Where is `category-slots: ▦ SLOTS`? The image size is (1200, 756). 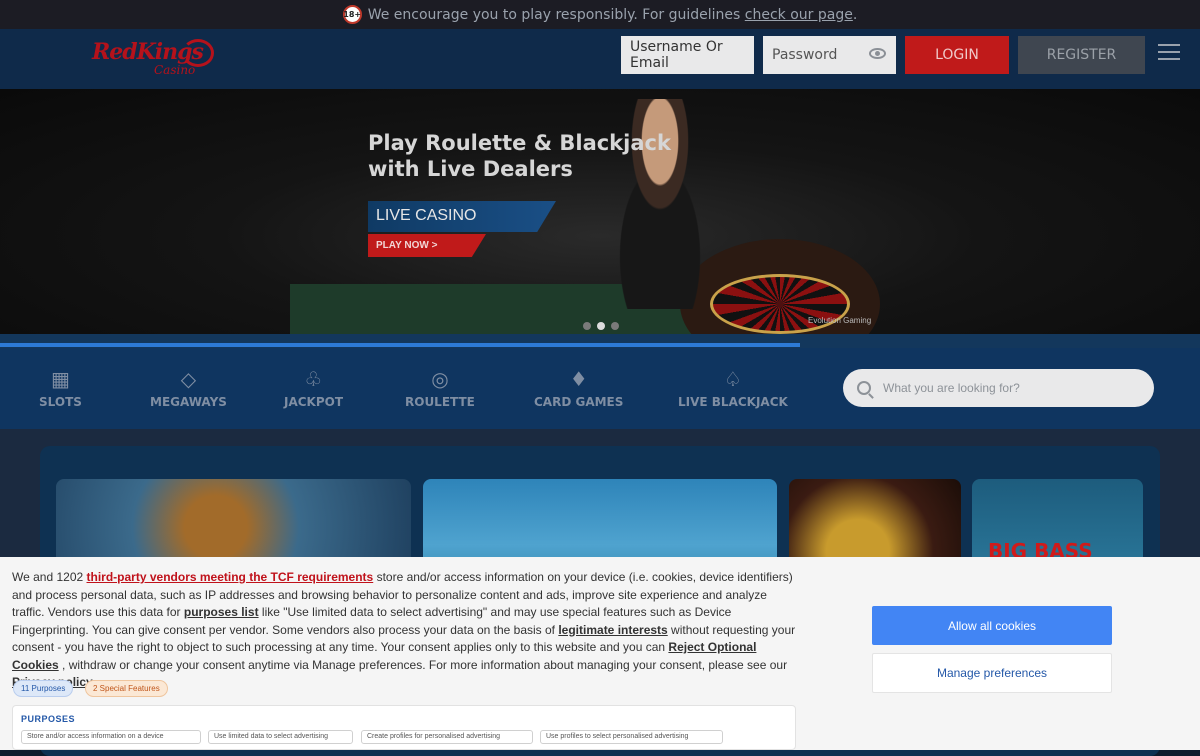 category-slots: ▦ SLOTS is located at coordinates (60, 388).